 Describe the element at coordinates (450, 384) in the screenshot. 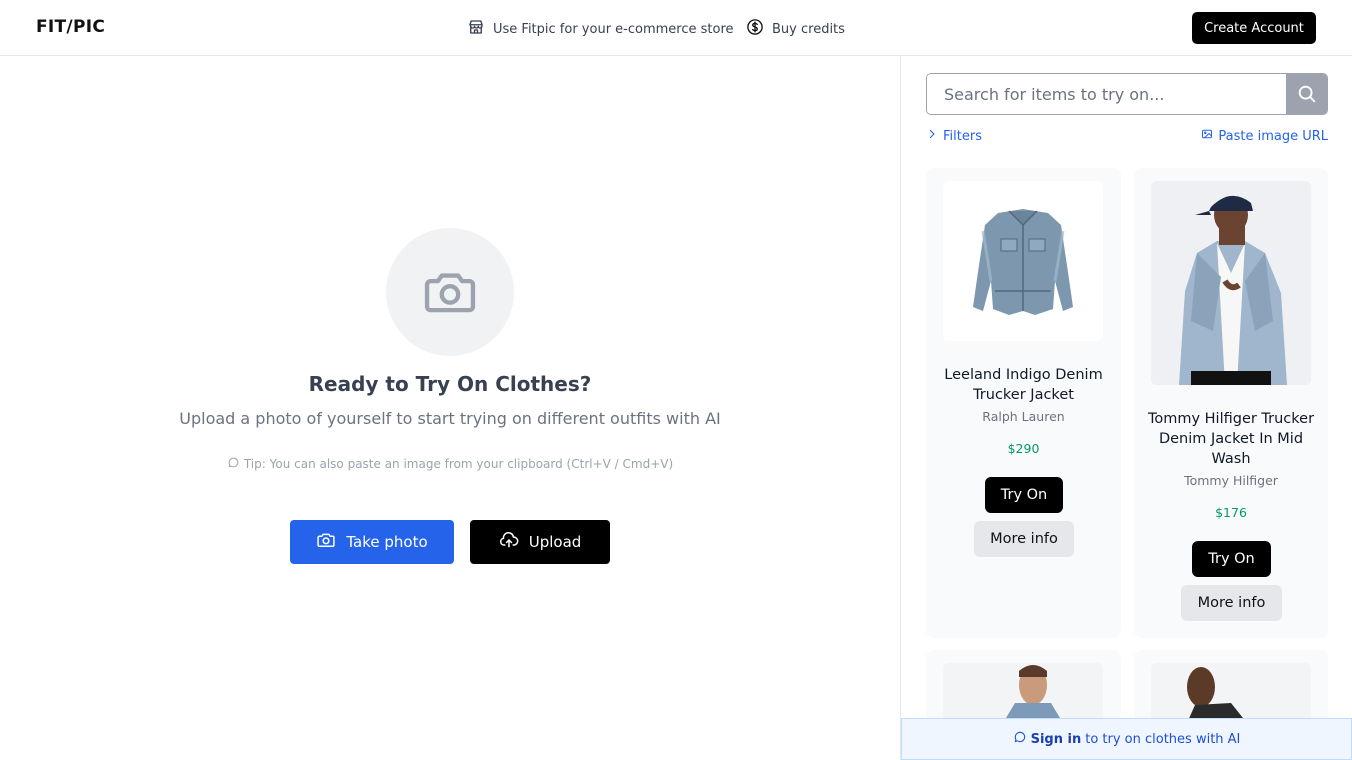

I see `page-title: Ready to Try On Clothes?` at that location.